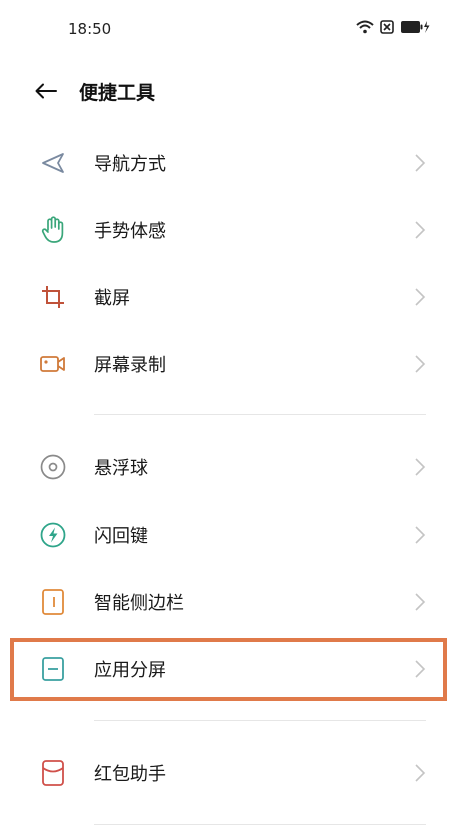 This screenshot has width=474, height=840. Describe the element at coordinates (237, 602) in the screenshot. I see `menu-item-smart-sidebar: 智能侧边栏` at that location.